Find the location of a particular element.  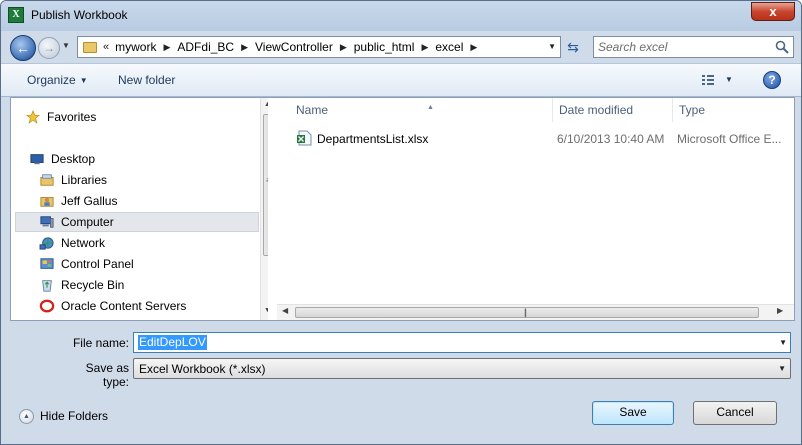

nav-item-oracle-content-servers: Oracle Content Servers is located at coordinates (153, 306).